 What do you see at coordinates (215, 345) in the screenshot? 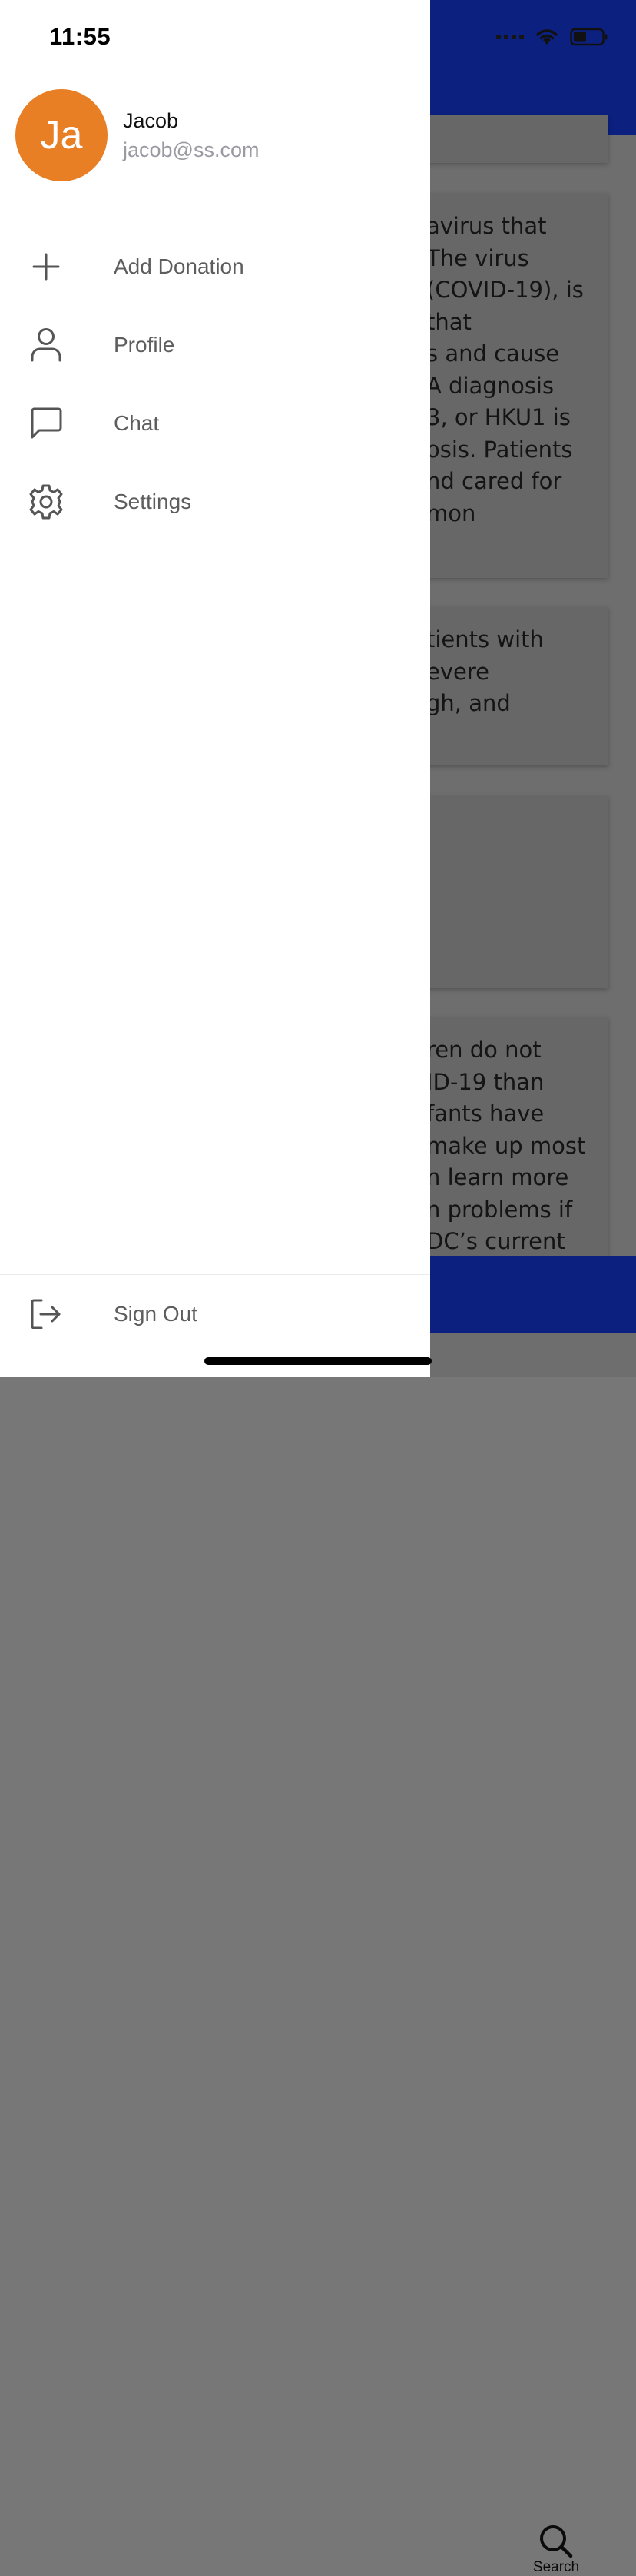
I see `menu-item-profile: Profile` at bounding box center [215, 345].